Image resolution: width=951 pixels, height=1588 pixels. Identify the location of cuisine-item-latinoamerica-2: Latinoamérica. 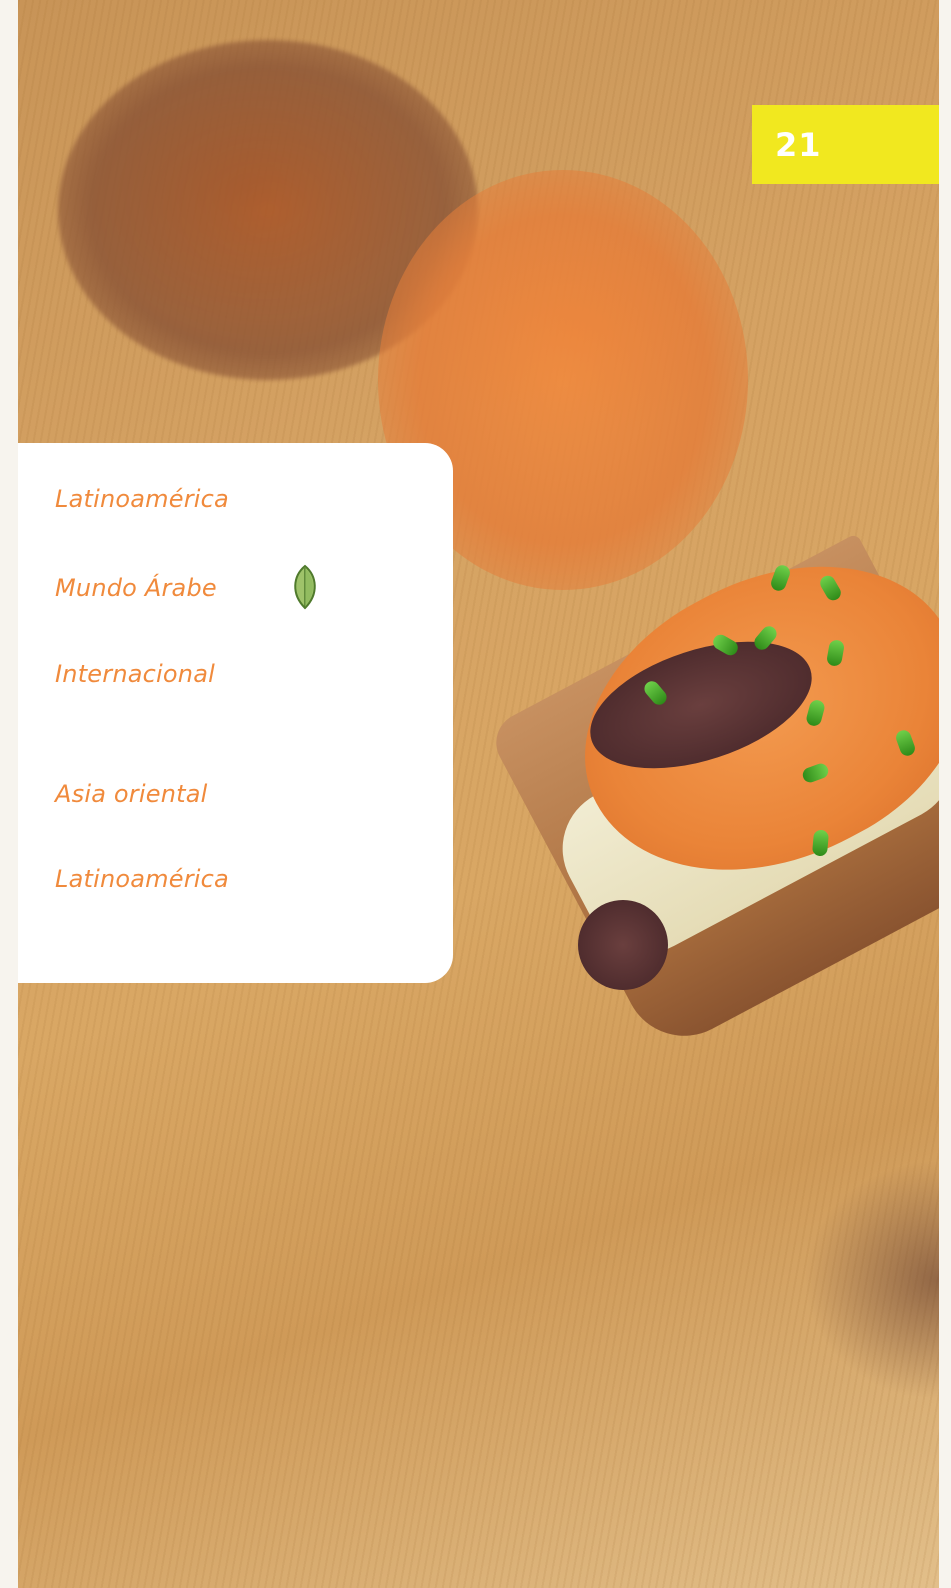
(142, 879).